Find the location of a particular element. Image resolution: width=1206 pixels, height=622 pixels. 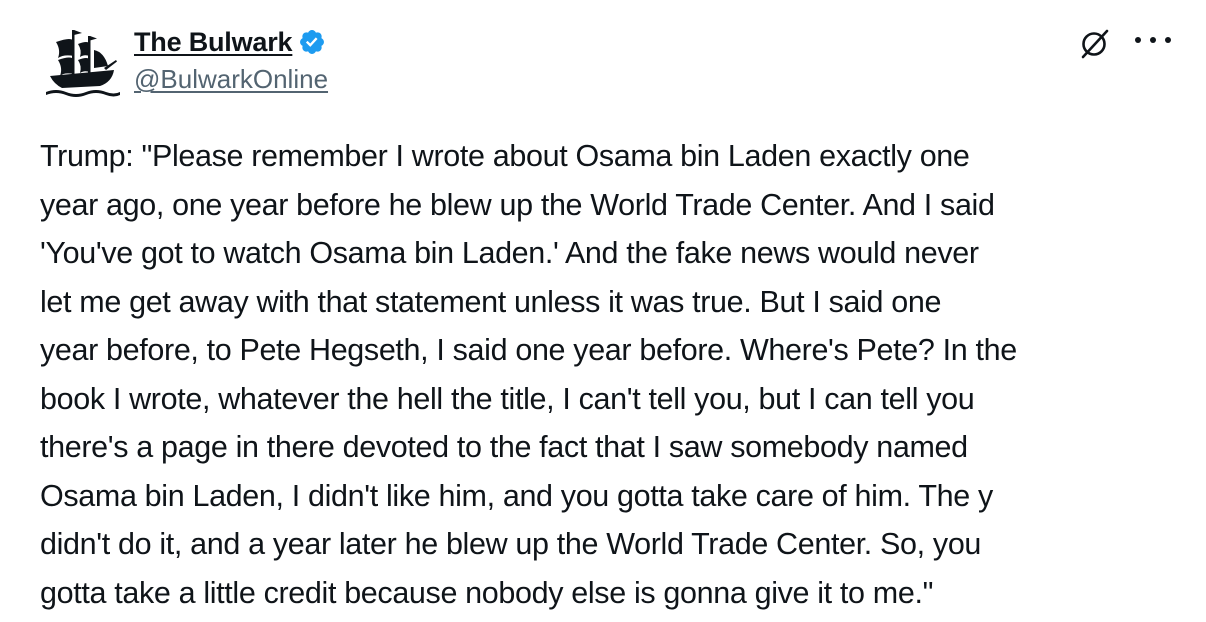

ship-logo-icon is located at coordinates (83, 63).